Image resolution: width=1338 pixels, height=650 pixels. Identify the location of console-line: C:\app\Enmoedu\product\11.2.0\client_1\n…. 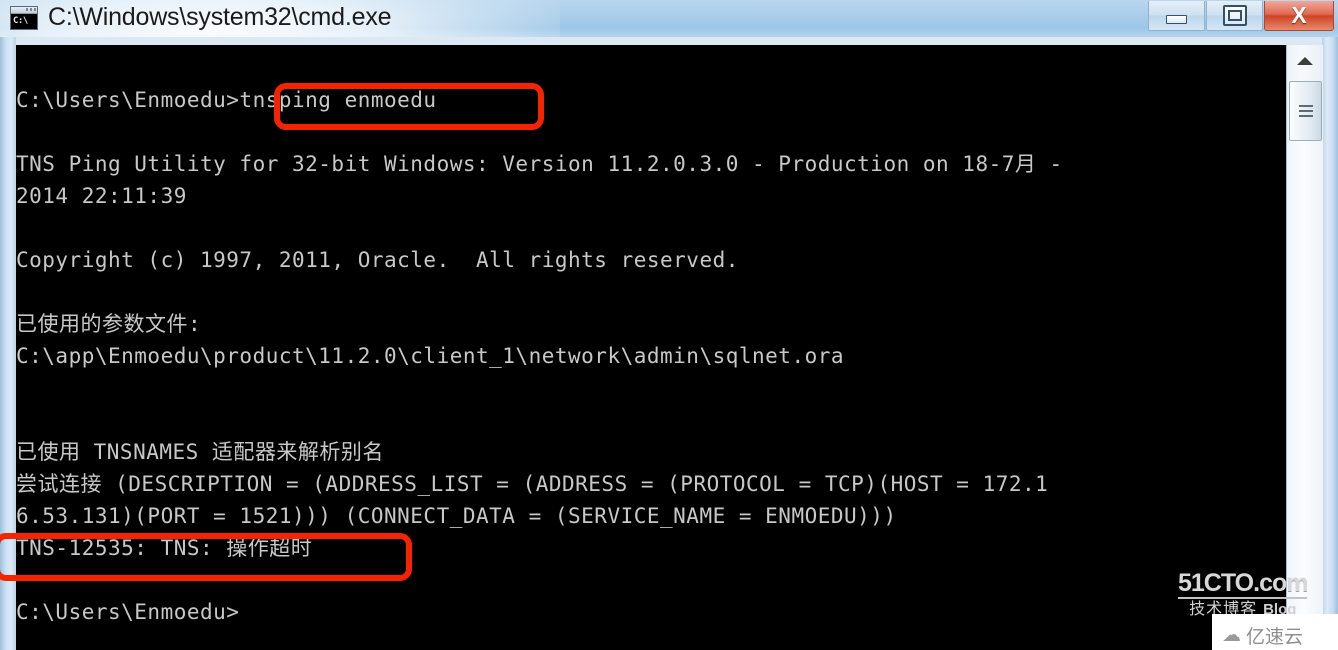
(430, 356).